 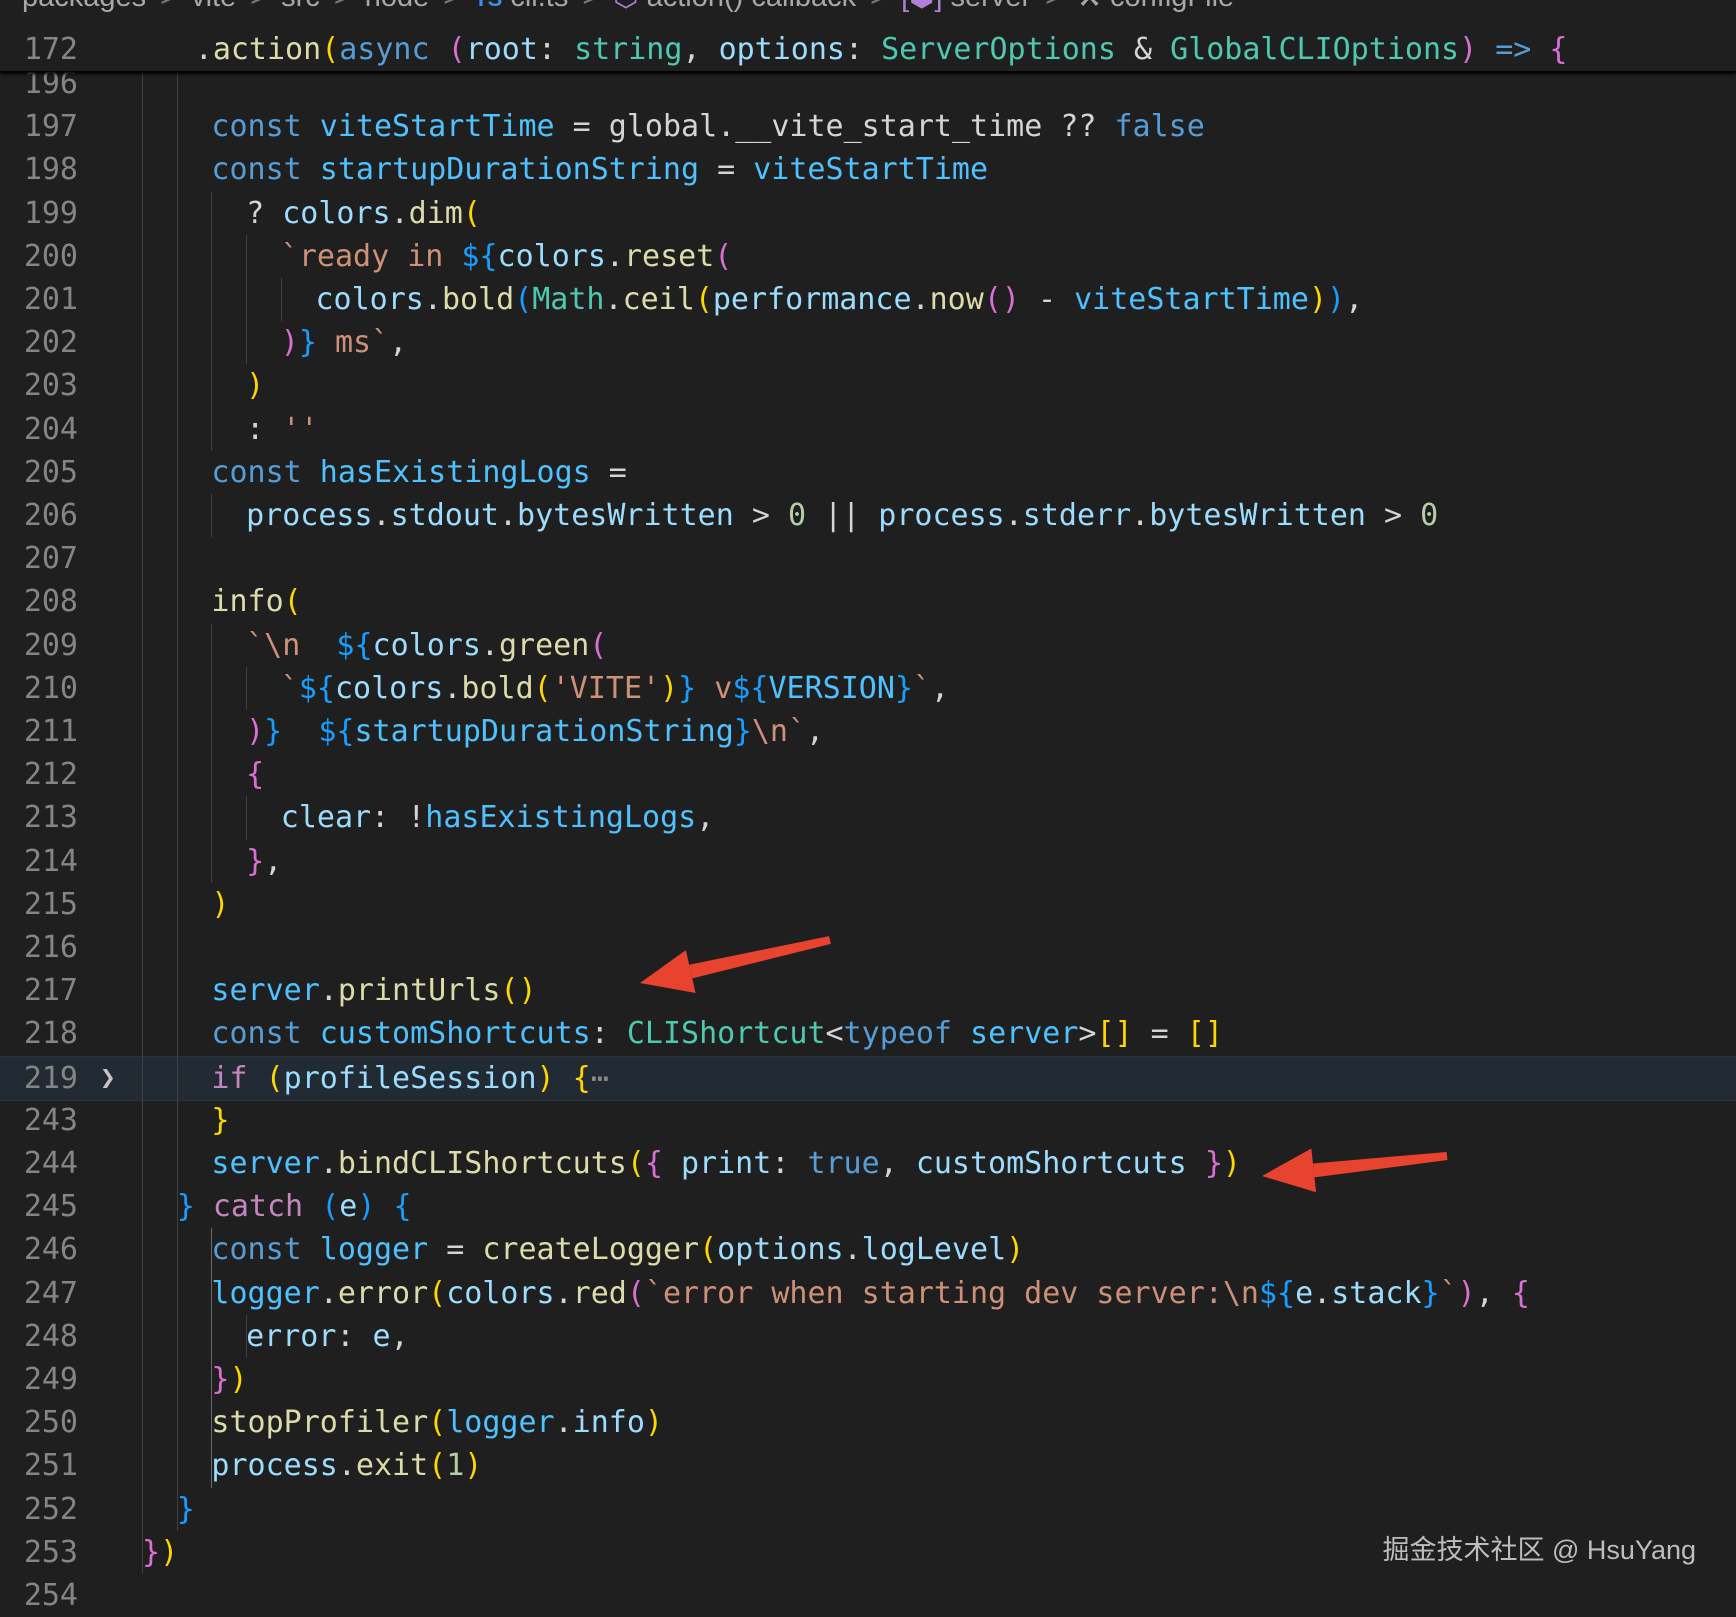 What do you see at coordinates (868, 817) in the screenshot?
I see `code-line: 213 clear: !hasExistingLogs,` at bounding box center [868, 817].